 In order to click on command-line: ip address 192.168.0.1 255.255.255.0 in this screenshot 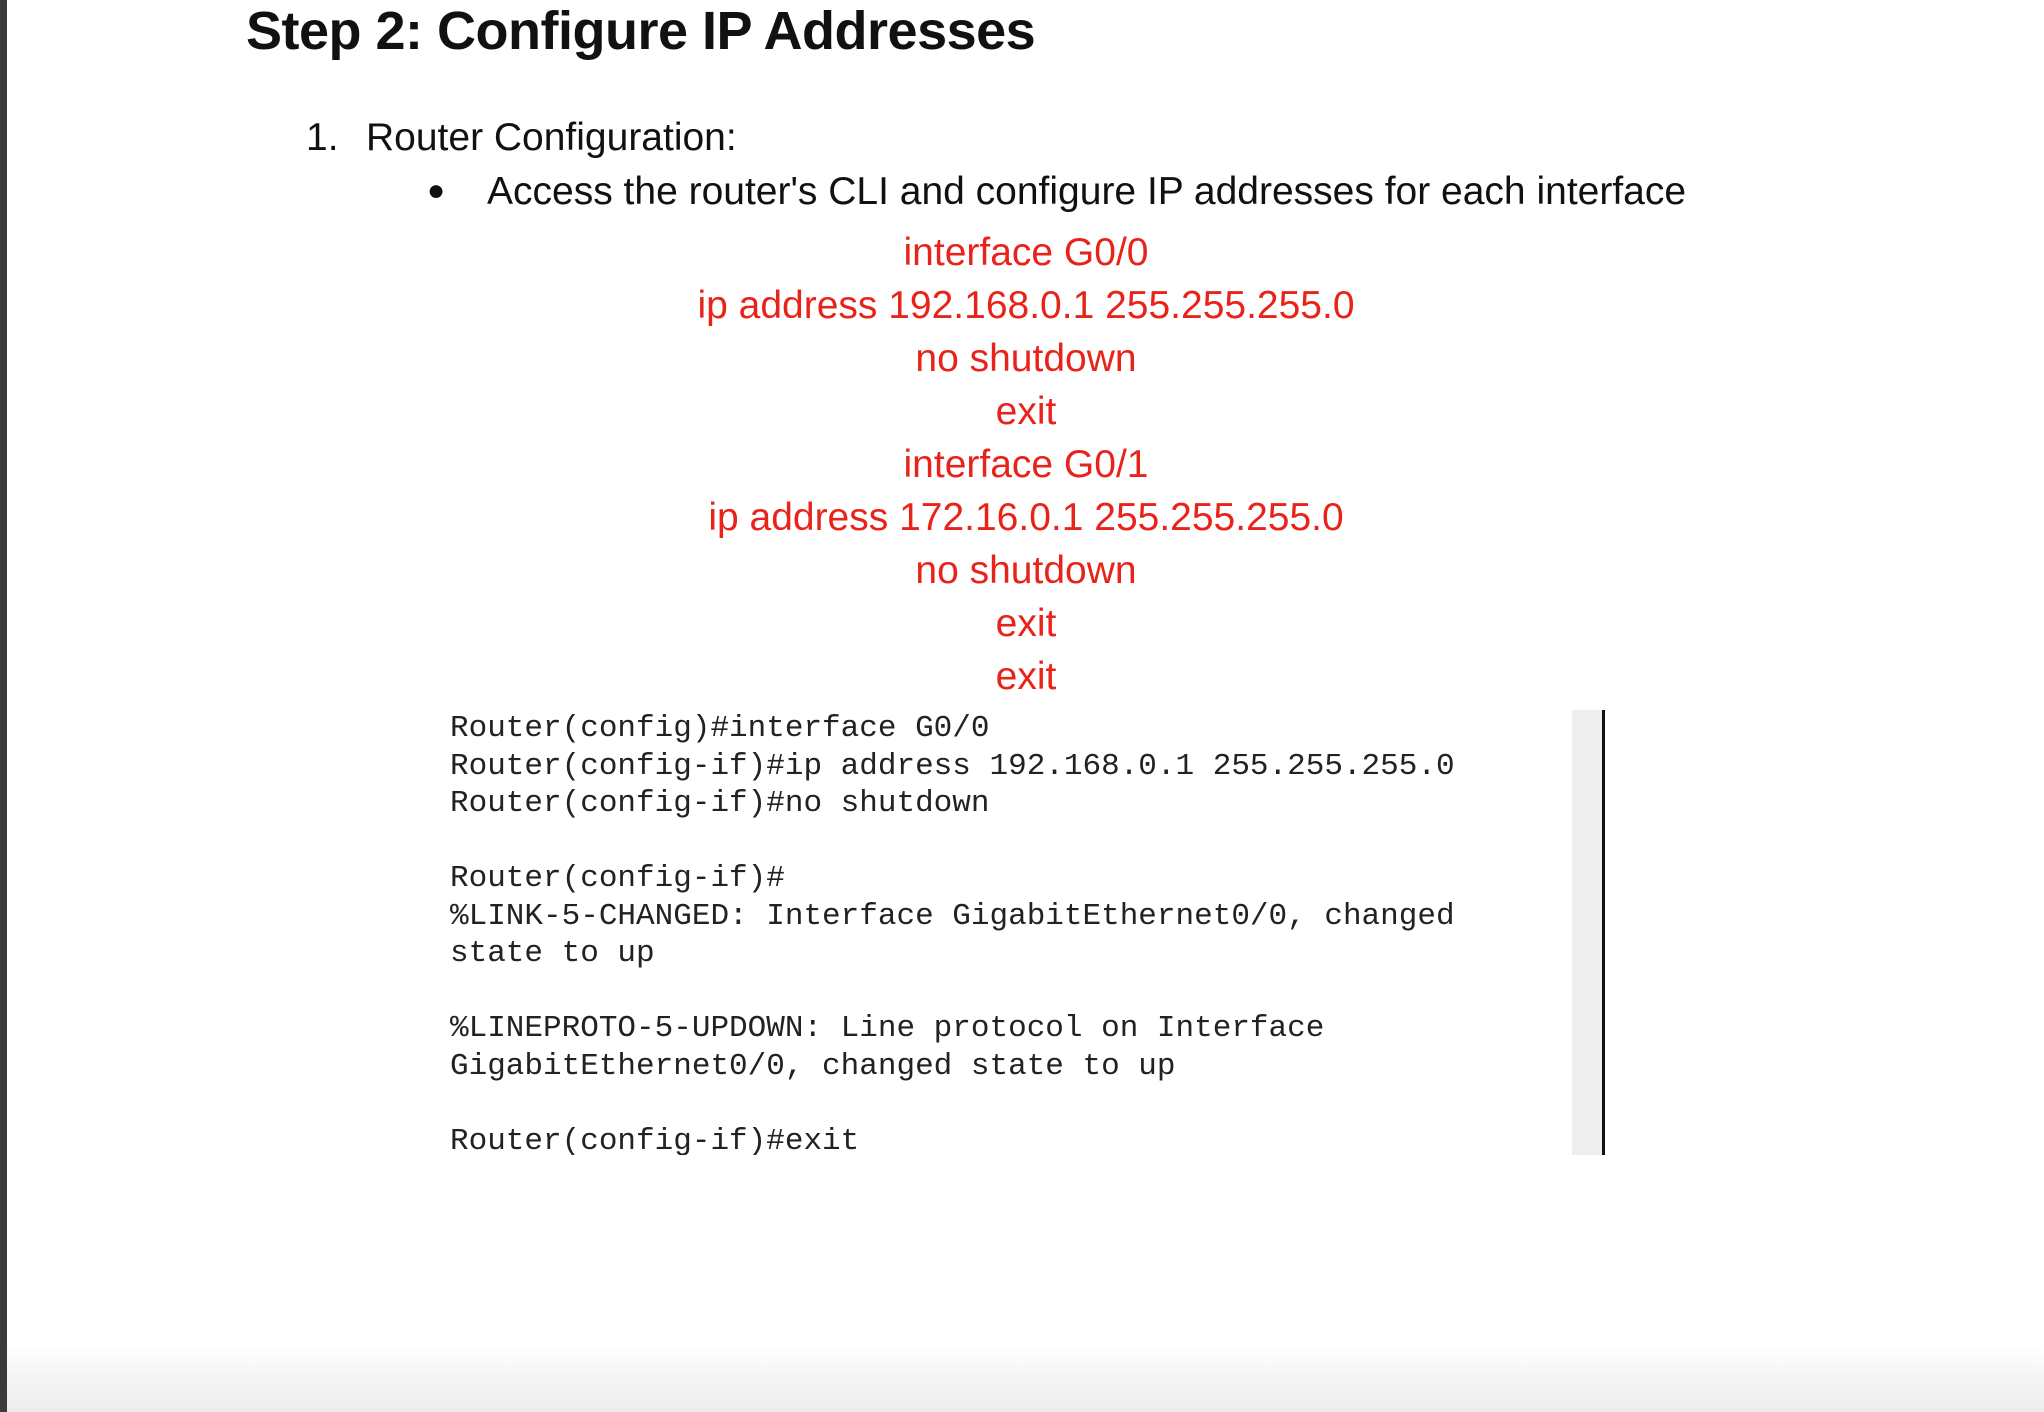, I will do `click(1026, 305)`.